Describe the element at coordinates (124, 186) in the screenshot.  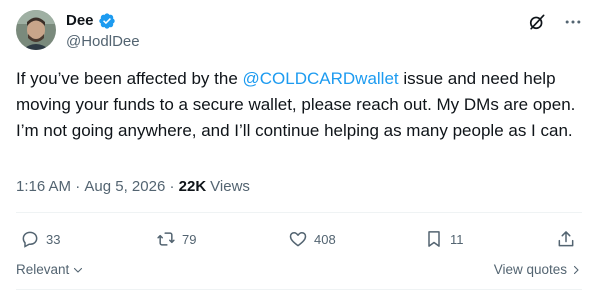
I see `tweet-date: Aug 5, 2026` at that location.